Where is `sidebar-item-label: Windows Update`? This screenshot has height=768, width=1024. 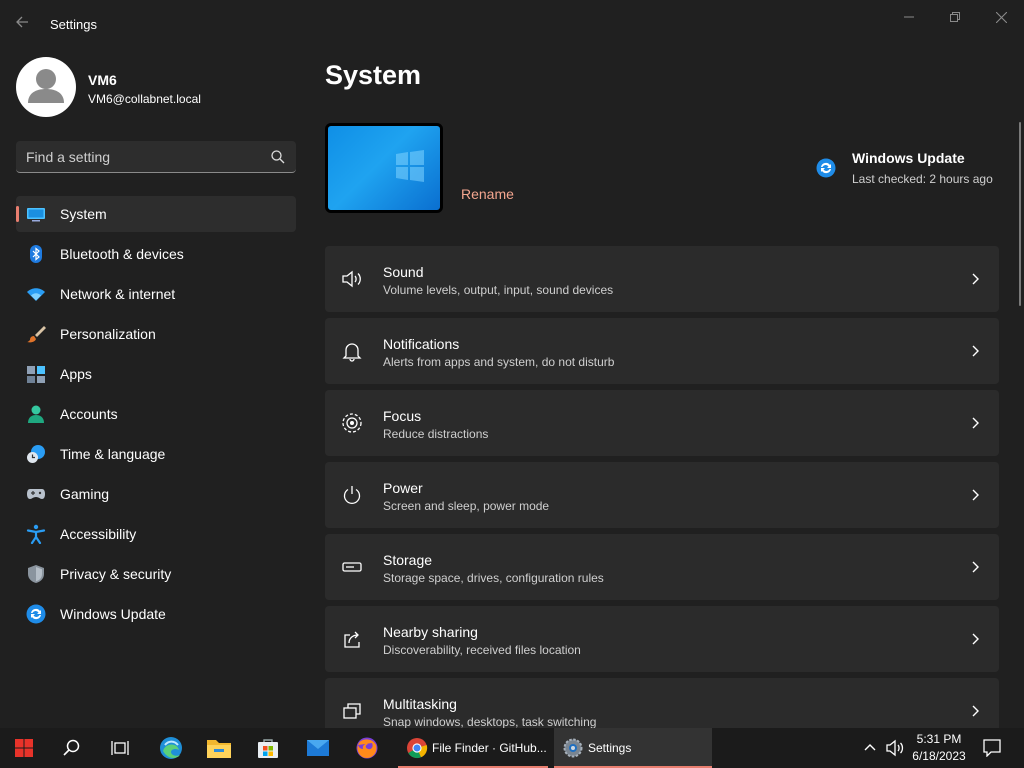 sidebar-item-label: Windows Update is located at coordinates (113, 614).